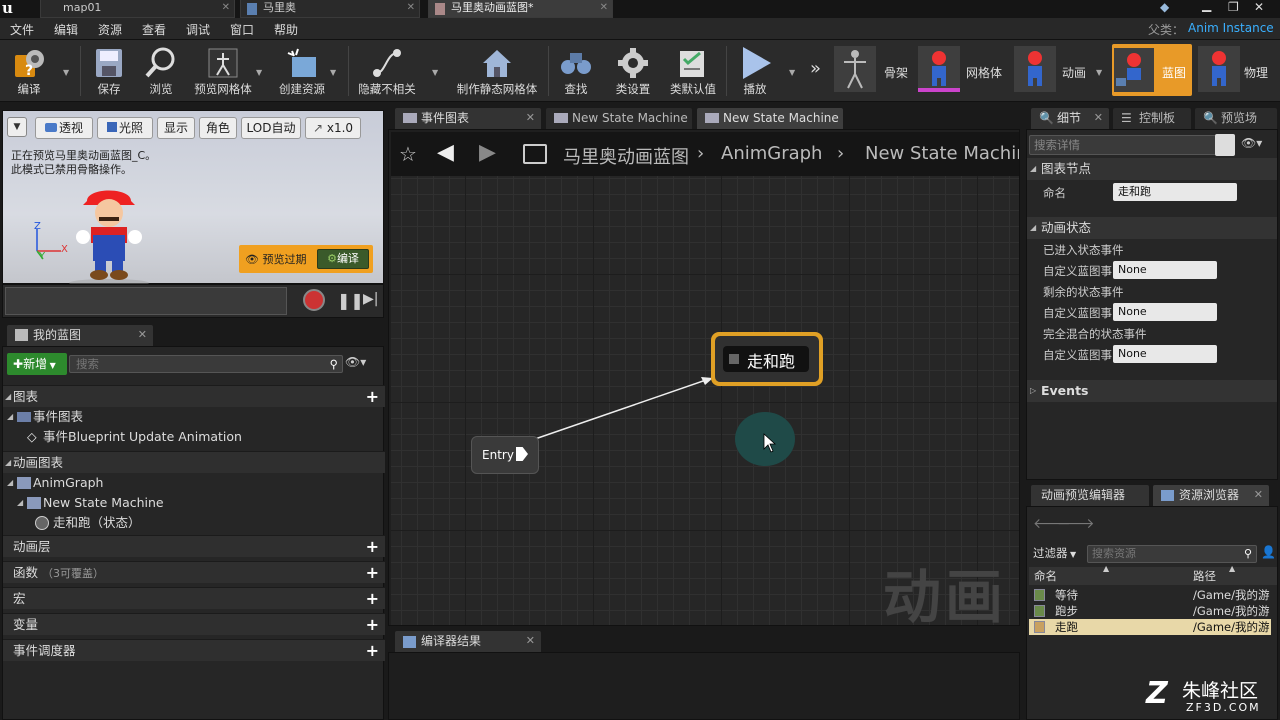  Describe the element at coordinates (330, 9) in the screenshot. I see `doc-tab-mario: 马里奥 ✕` at that location.